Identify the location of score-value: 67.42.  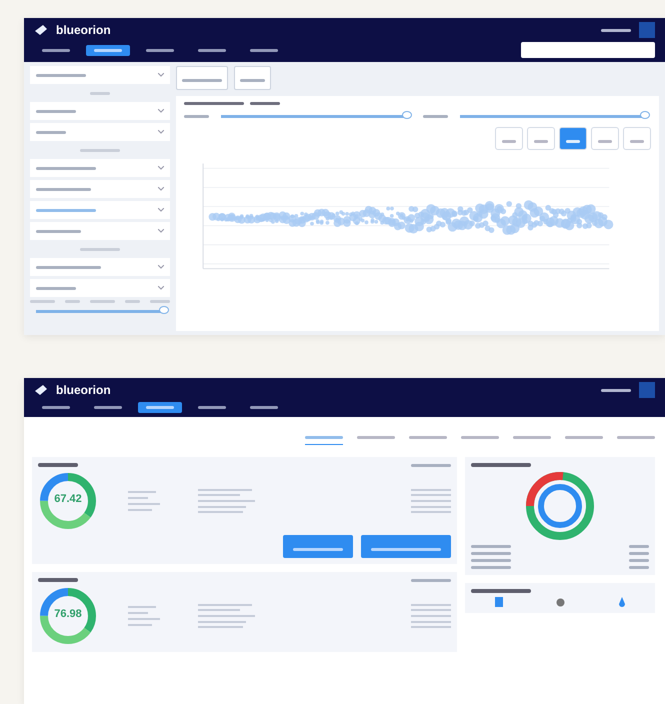
(68, 499).